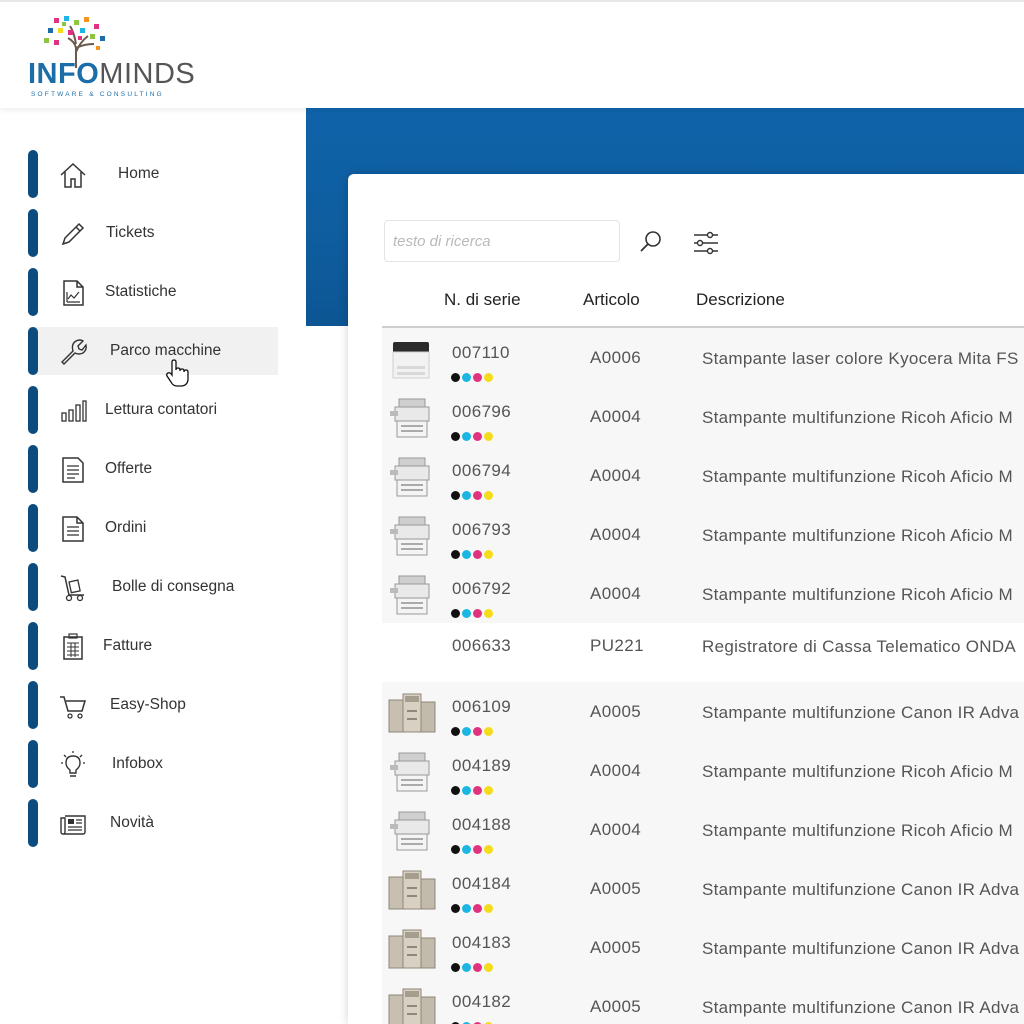 The height and width of the screenshot is (1024, 1024). I want to click on sidebar-item-lettura-contatori: Lettura contatori, so click(153, 410).